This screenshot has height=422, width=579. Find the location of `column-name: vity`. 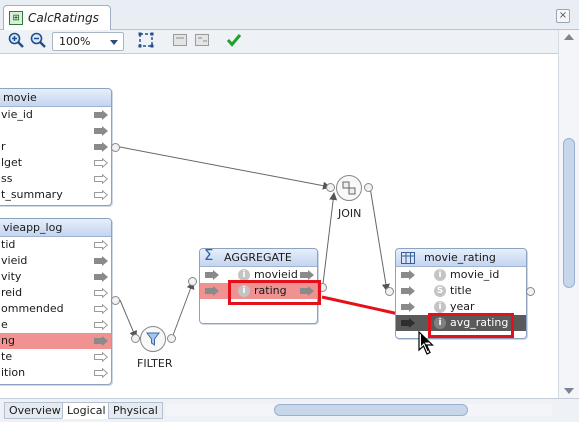

column-name: vity is located at coordinates (11, 276).